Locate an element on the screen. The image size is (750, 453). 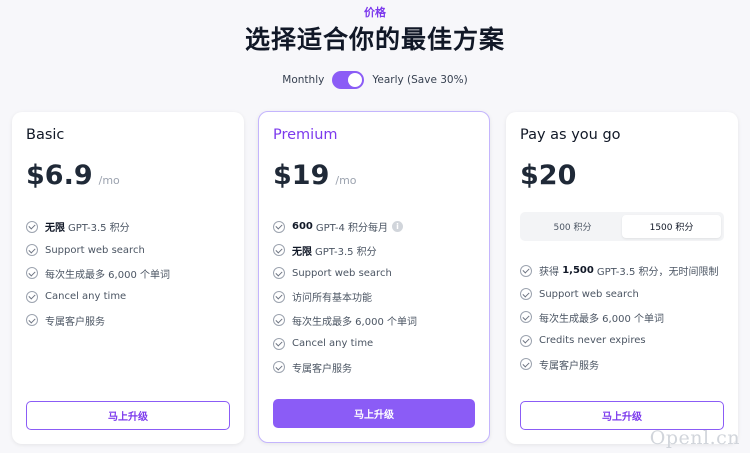
plan-price: $19 is located at coordinates (301, 175).